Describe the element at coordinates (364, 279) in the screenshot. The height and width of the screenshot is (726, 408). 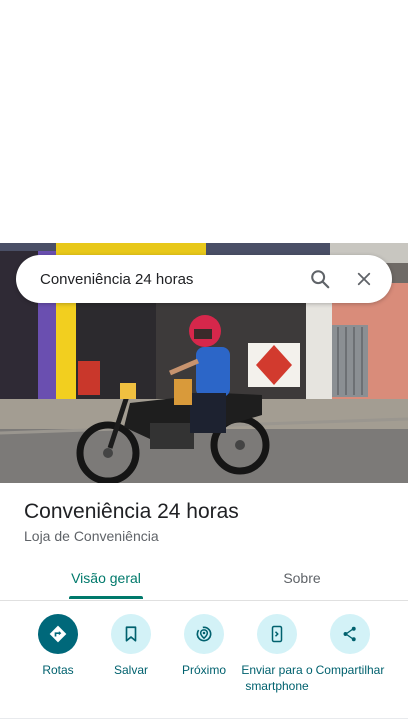
I see `close-icon` at that location.